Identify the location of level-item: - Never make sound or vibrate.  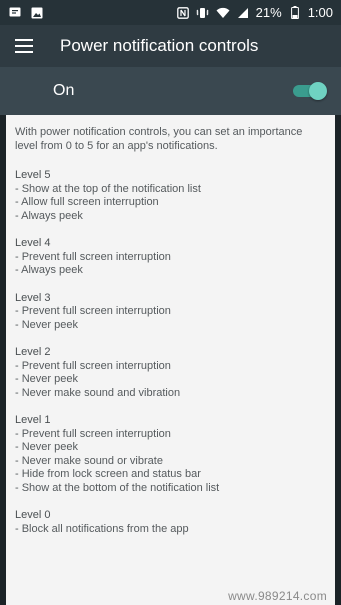
(89, 460).